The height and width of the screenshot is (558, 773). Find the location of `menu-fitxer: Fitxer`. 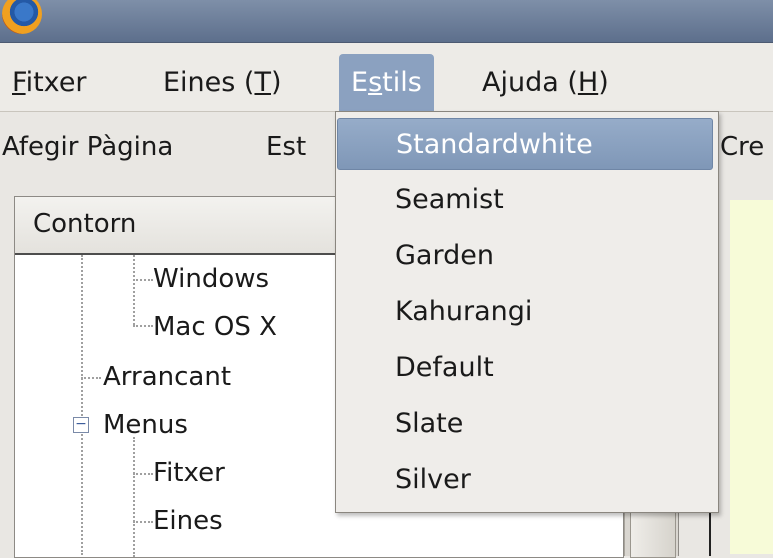

menu-fitxer: Fitxer is located at coordinates (49, 83).